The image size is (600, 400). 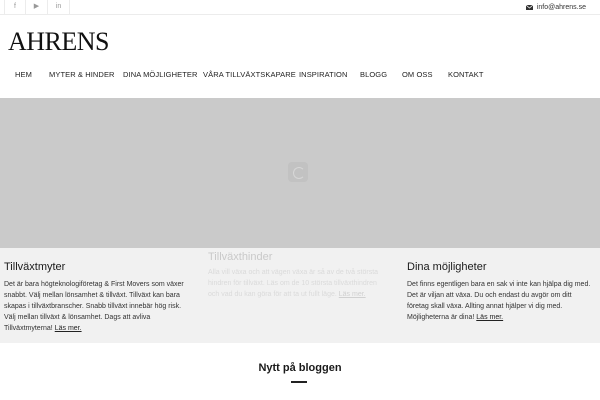 I want to click on top-bar: f ▶ in info@ahrens.se, so click(x=300, y=7).